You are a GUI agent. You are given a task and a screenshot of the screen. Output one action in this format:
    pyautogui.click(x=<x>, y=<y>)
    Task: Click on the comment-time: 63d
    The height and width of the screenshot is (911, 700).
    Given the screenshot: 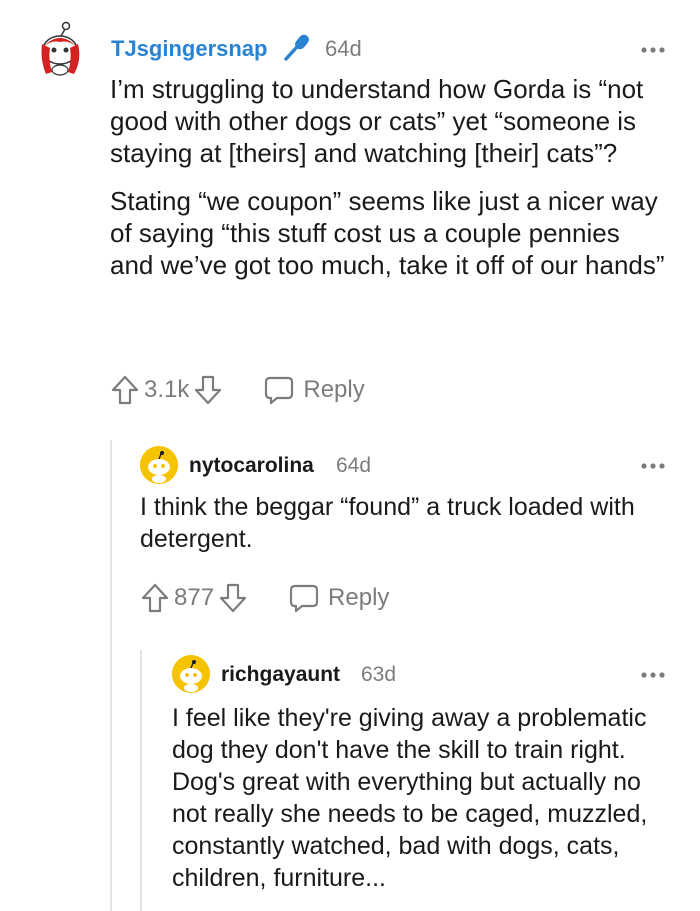 What is the action you would take?
    pyautogui.click(x=379, y=674)
    